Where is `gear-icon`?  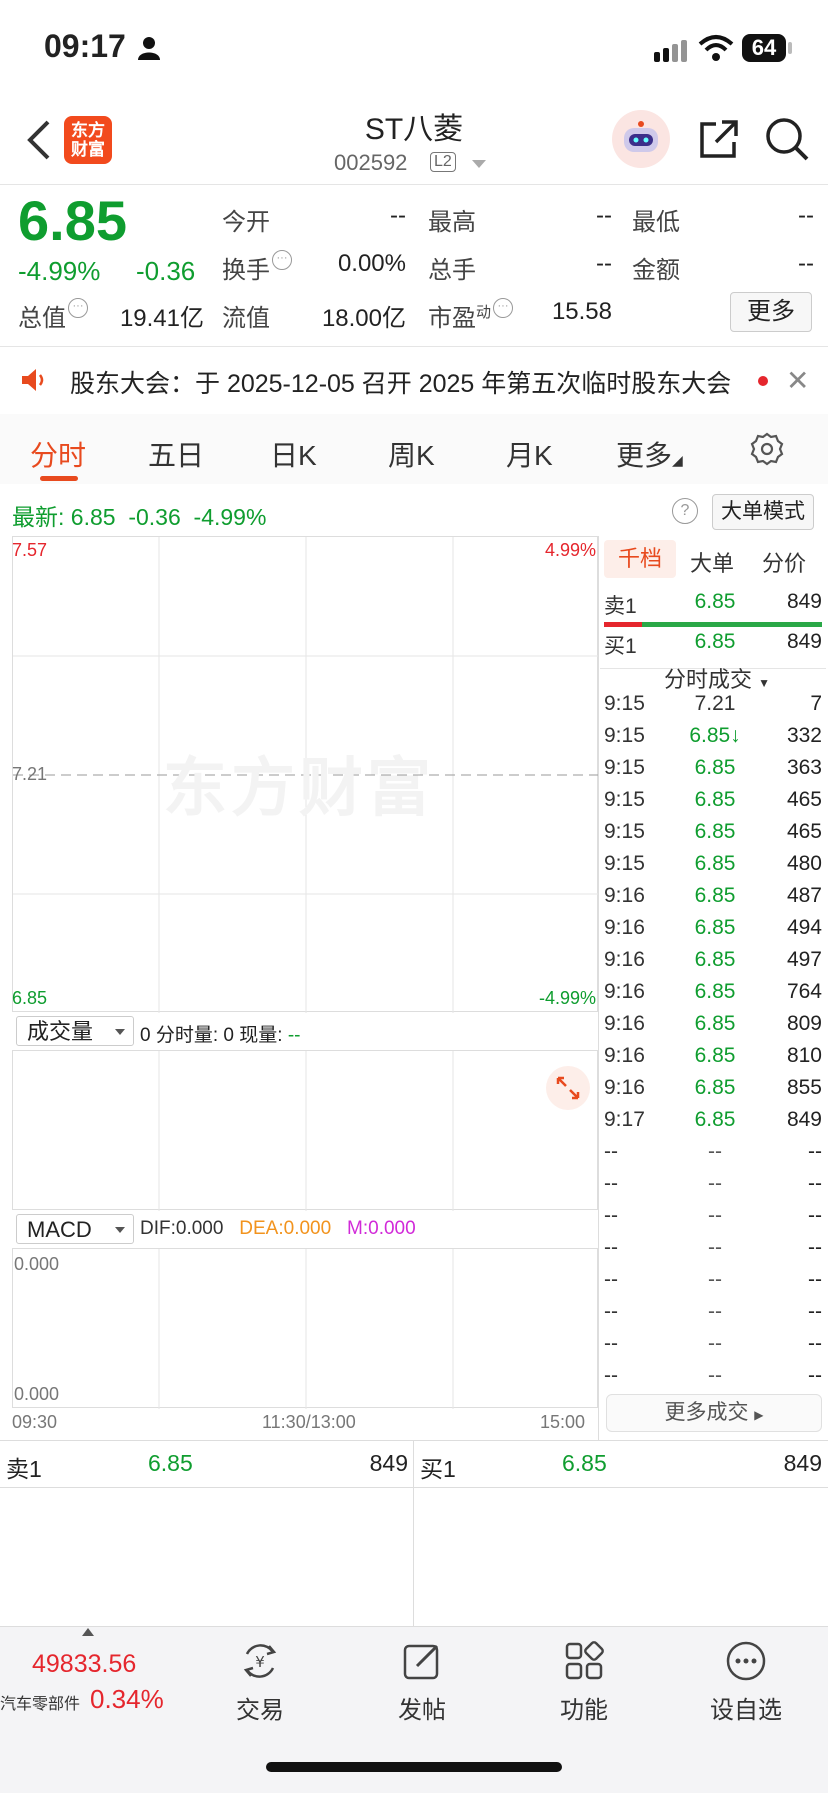
gear-icon is located at coordinates (767, 449).